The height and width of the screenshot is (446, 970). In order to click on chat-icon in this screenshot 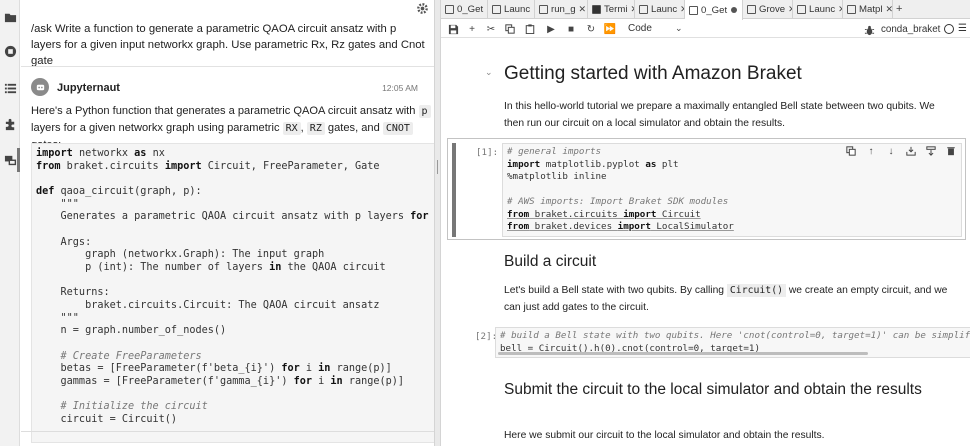, I will do `click(10, 160)`.